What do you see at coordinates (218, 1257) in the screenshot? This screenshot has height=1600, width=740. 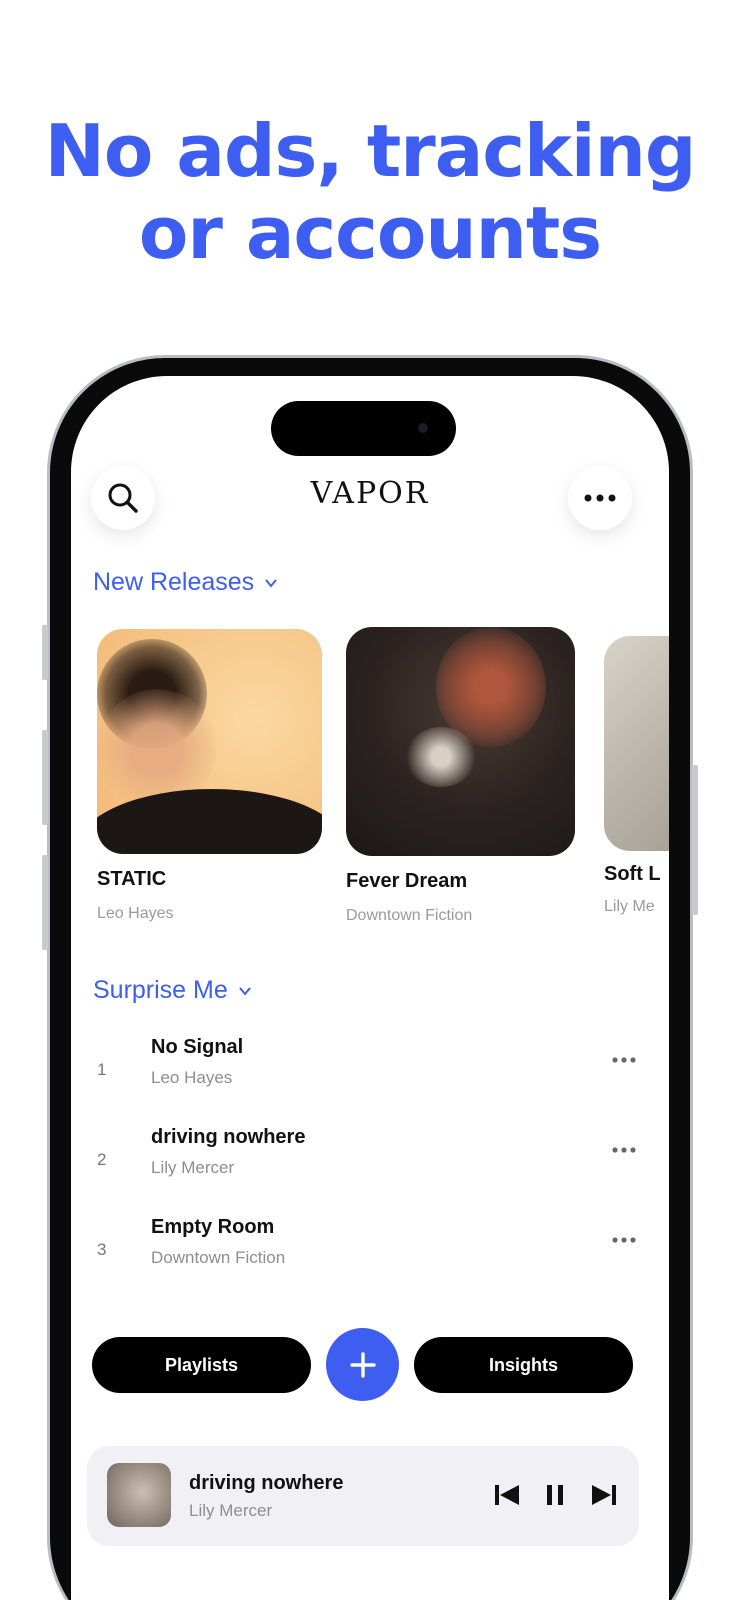 I see `track-artist: Downtown Fiction` at bounding box center [218, 1257].